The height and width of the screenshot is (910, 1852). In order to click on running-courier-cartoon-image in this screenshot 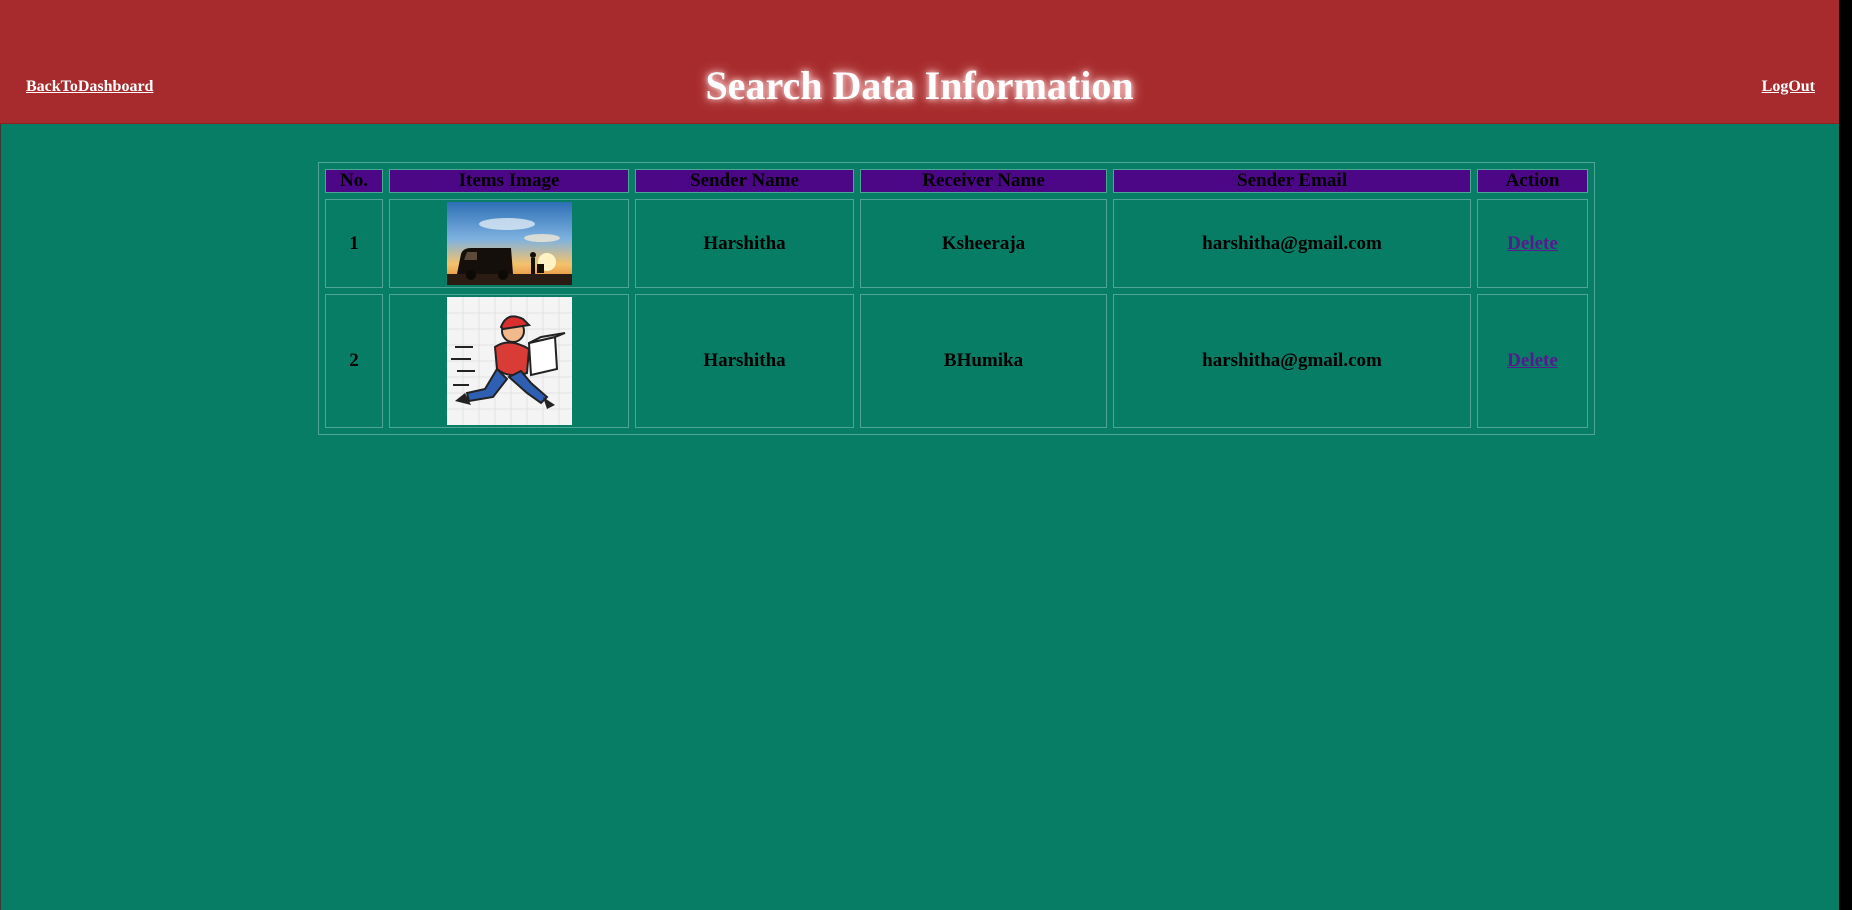, I will do `click(509, 361)`.